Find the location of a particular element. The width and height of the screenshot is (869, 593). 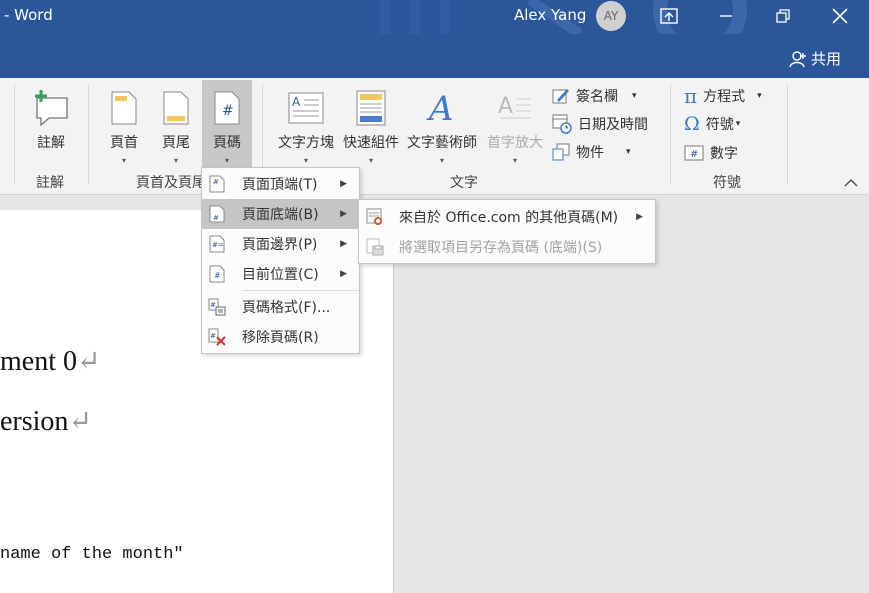

ribbon-display-icon is located at coordinates (669, 16).